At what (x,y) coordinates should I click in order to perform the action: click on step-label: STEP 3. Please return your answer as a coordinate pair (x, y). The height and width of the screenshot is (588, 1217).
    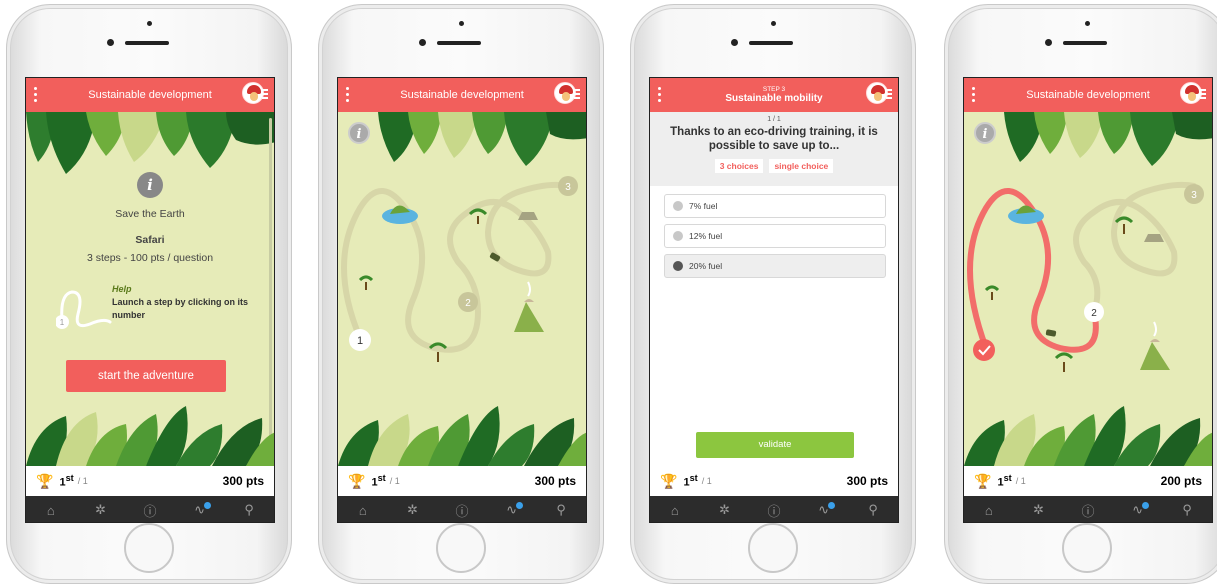
    Looking at the image, I should click on (774, 89).